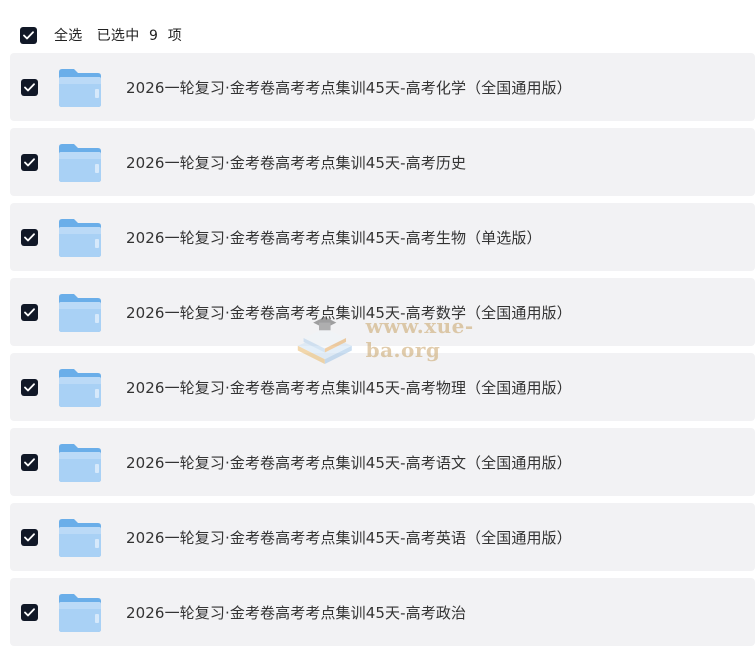 The width and height of the screenshot is (755, 653). Describe the element at coordinates (296, 162) in the screenshot. I see `item-label: 2026一轮复习·金考卷高考考点集训45天-高考历史` at that location.